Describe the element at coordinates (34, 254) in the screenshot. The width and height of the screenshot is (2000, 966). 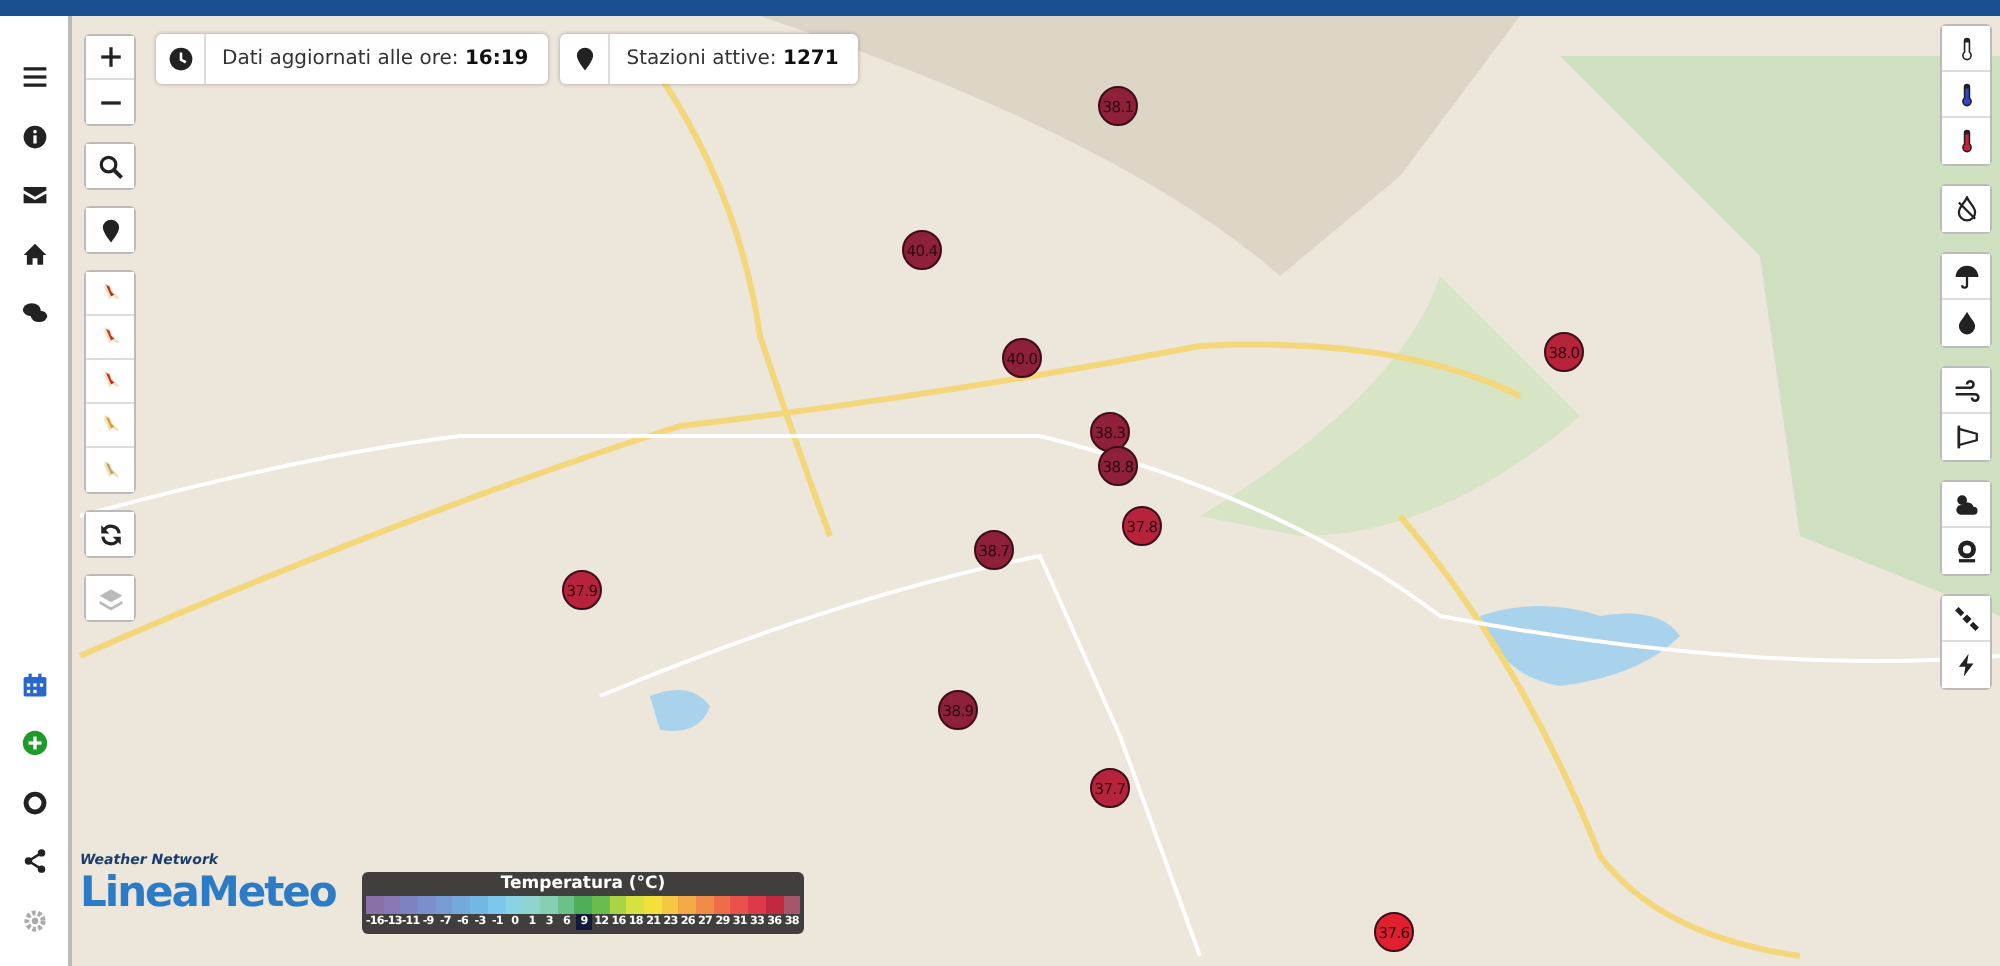
I see `home-icon` at that location.